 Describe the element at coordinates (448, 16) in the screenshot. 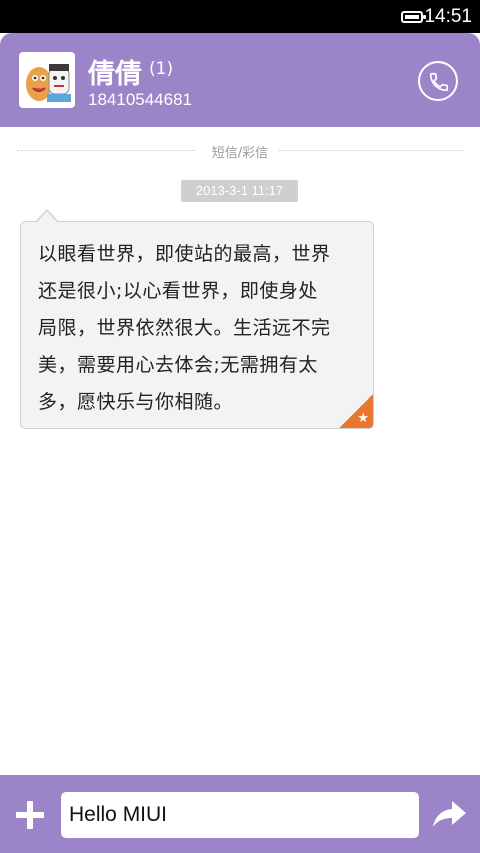

I see `status-time: 14:51` at that location.